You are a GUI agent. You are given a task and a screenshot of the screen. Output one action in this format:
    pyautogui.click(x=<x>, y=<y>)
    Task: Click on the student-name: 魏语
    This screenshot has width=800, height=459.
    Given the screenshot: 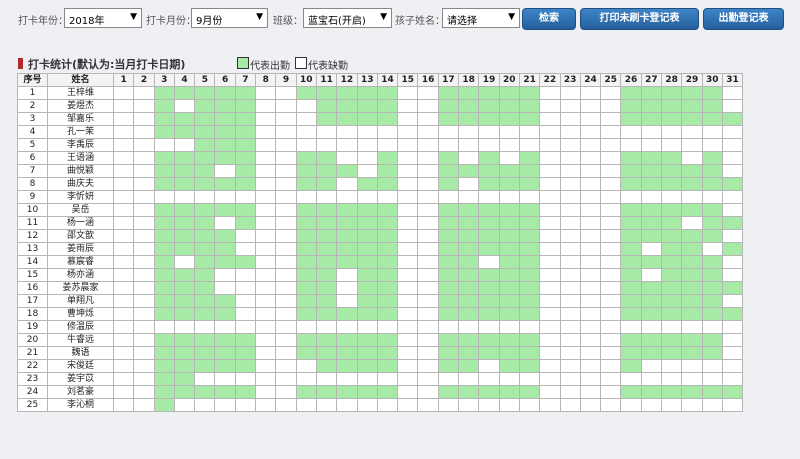 What is the action you would take?
    pyautogui.click(x=80, y=353)
    